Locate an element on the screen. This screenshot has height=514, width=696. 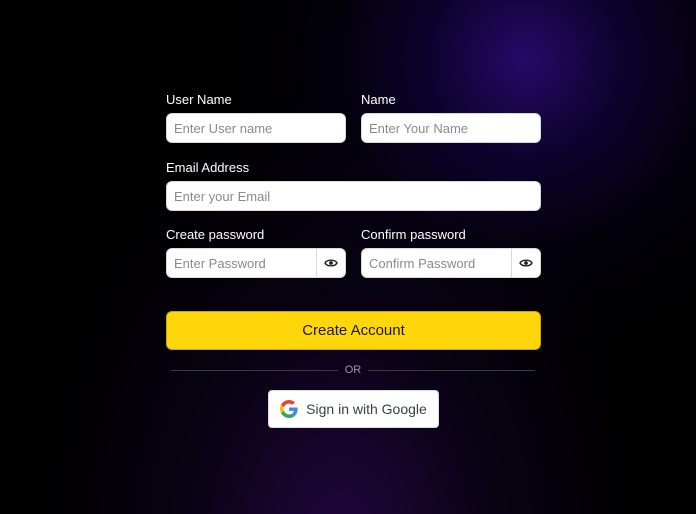
password-field is located at coordinates (256, 263).